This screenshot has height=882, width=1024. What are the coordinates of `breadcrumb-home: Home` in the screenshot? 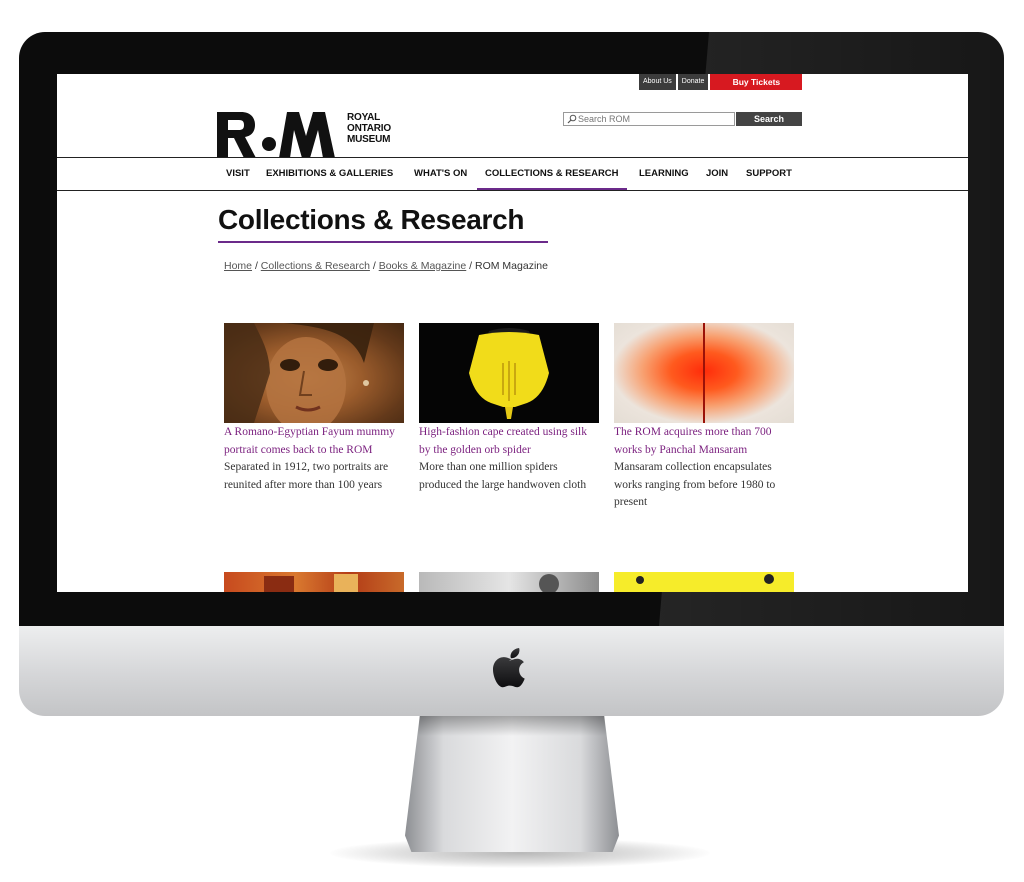 It's located at (238, 266).